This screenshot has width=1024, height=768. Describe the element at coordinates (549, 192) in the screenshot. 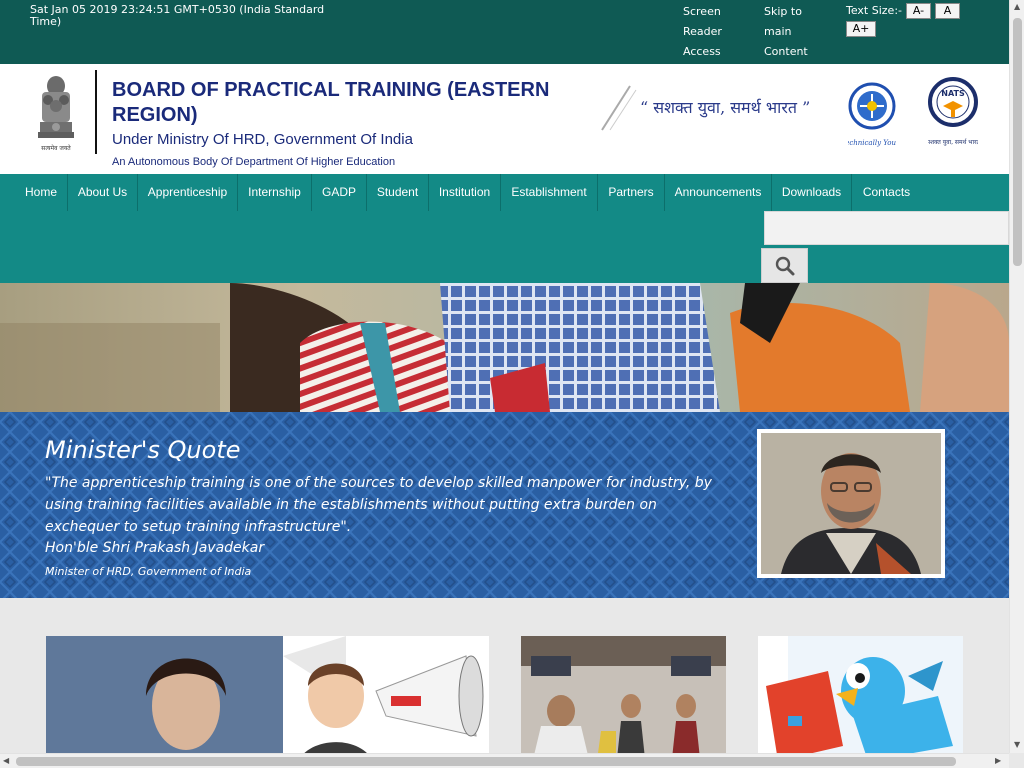

I see `nav-item-establishment: Establishment` at that location.